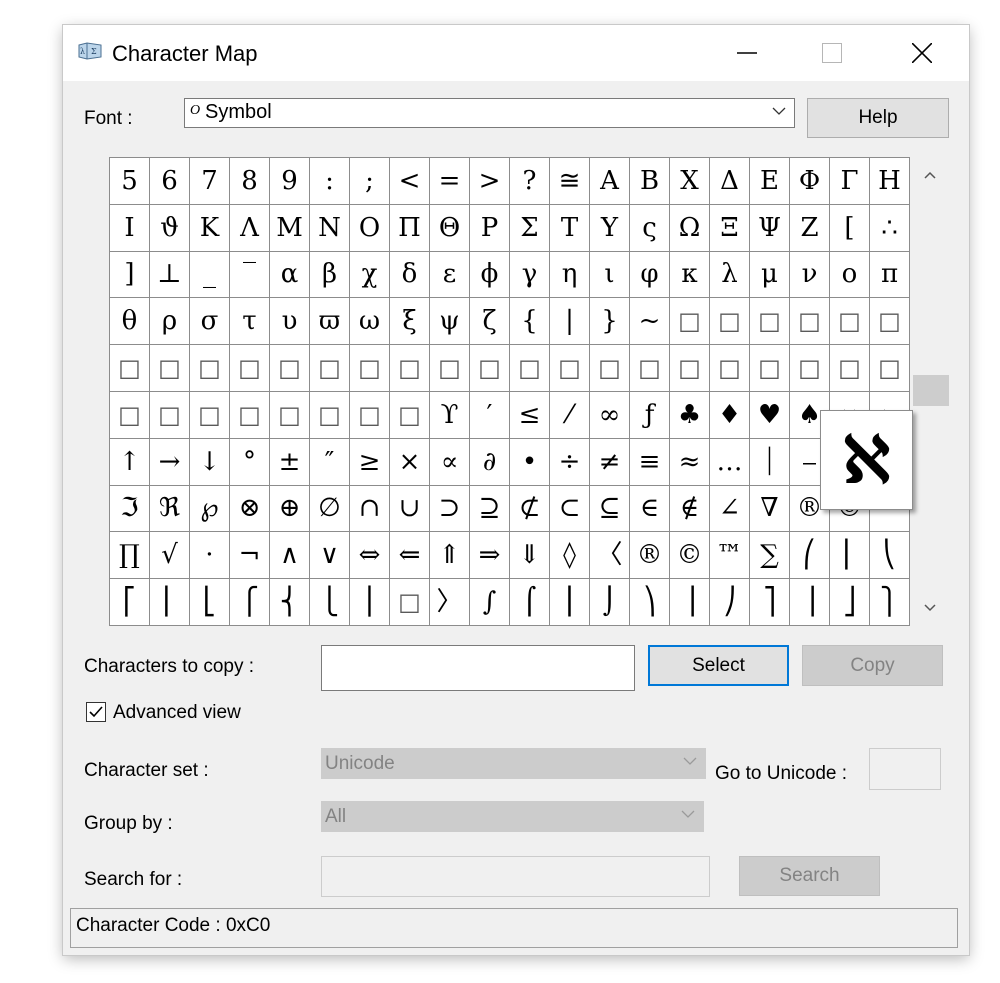  What do you see at coordinates (690, 181) in the screenshot?
I see `char-cell: Χ` at bounding box center [690, 181].